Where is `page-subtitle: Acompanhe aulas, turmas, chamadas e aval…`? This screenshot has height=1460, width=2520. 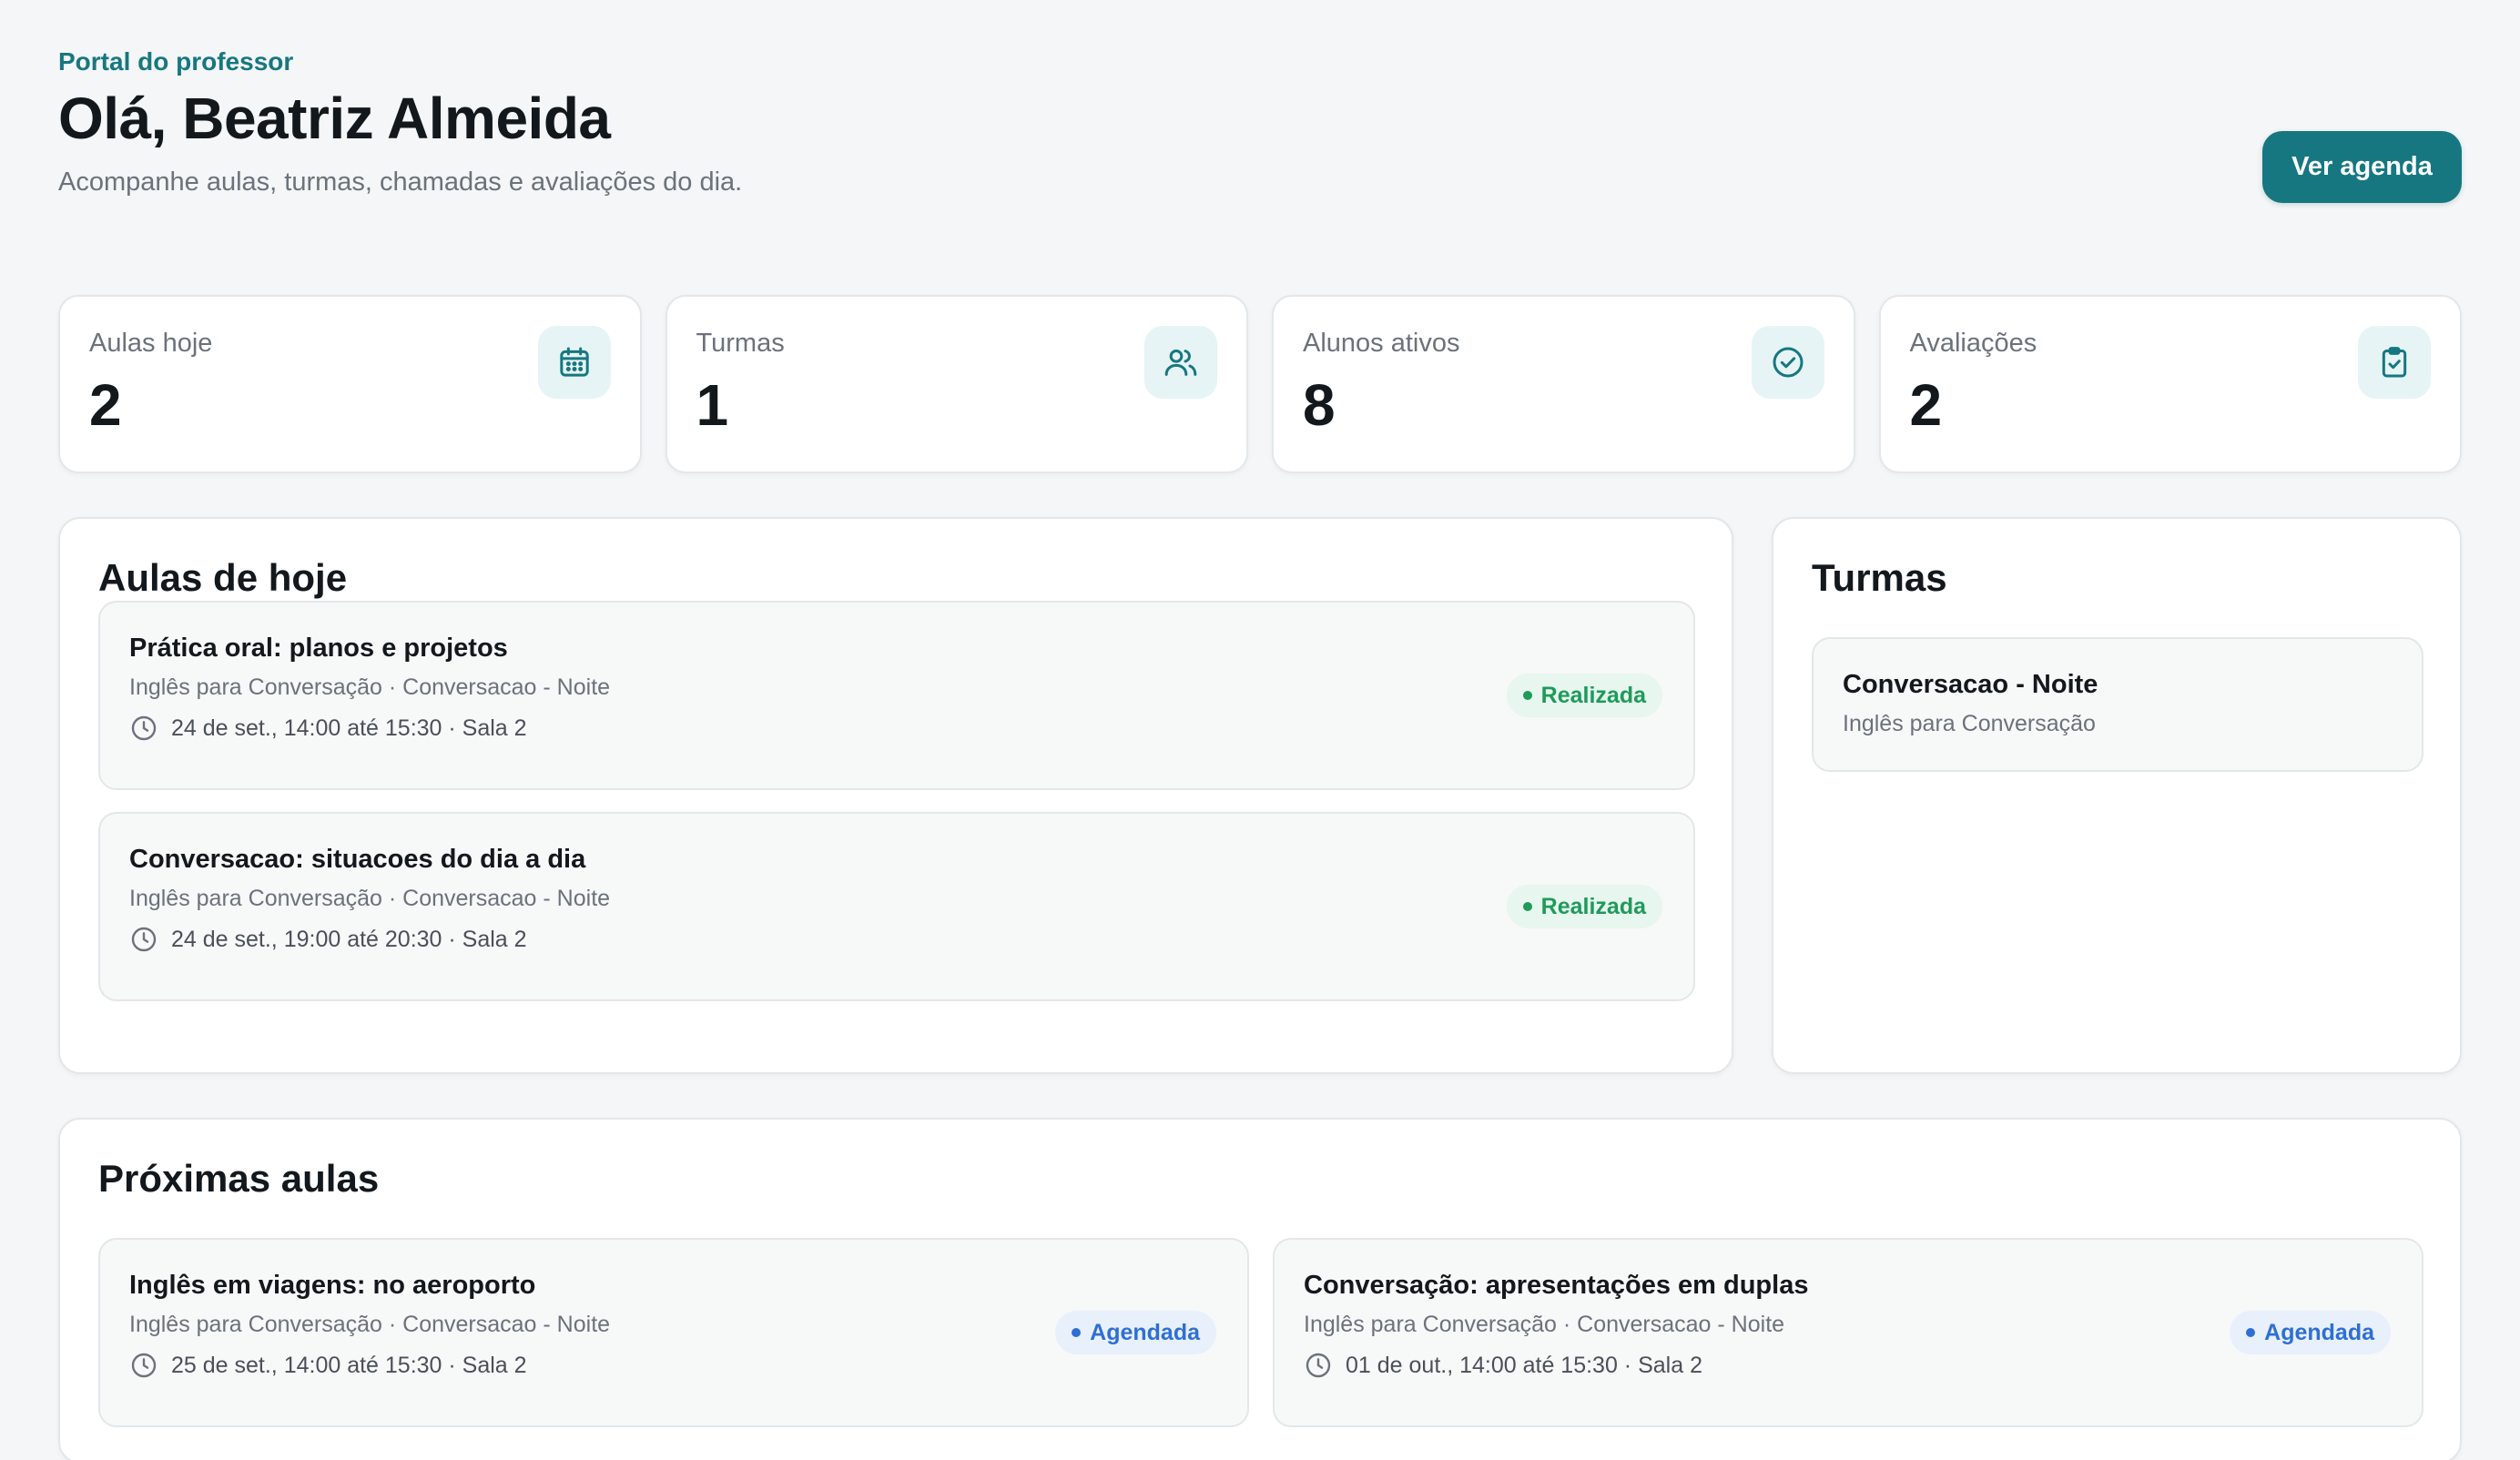
page-subtitle: Acompanhe aulas, turmas, chamadas e aval… is located at coordinates (401, 182).